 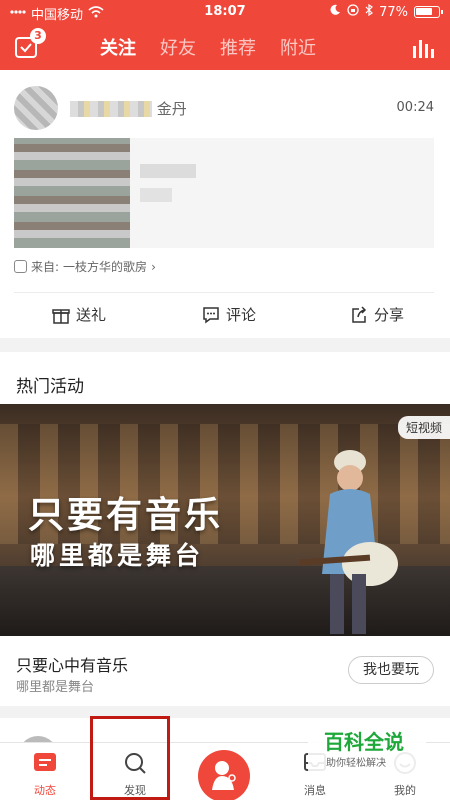 What do you see at coordinates (117, 555) in the screenshot?
I see `banner-subheadline: 哪里都是舞台` at bounding box center [117, 555].